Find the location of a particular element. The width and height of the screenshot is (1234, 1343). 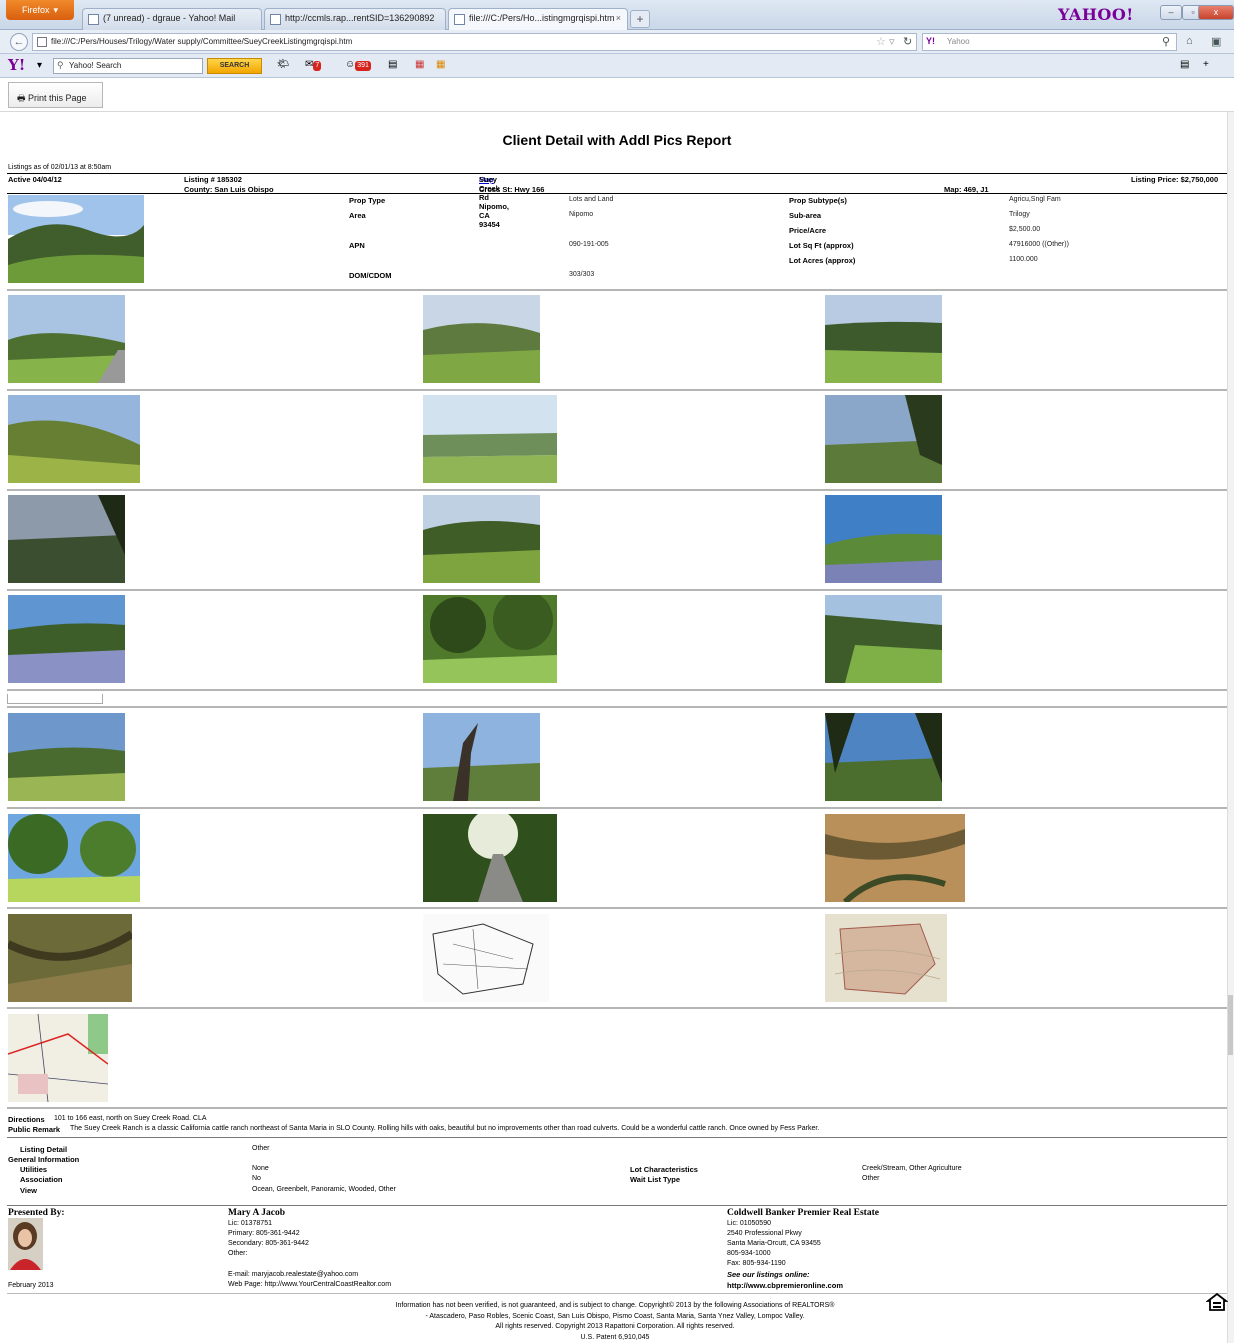

association-value: No is located at coordinates (256, 1178).